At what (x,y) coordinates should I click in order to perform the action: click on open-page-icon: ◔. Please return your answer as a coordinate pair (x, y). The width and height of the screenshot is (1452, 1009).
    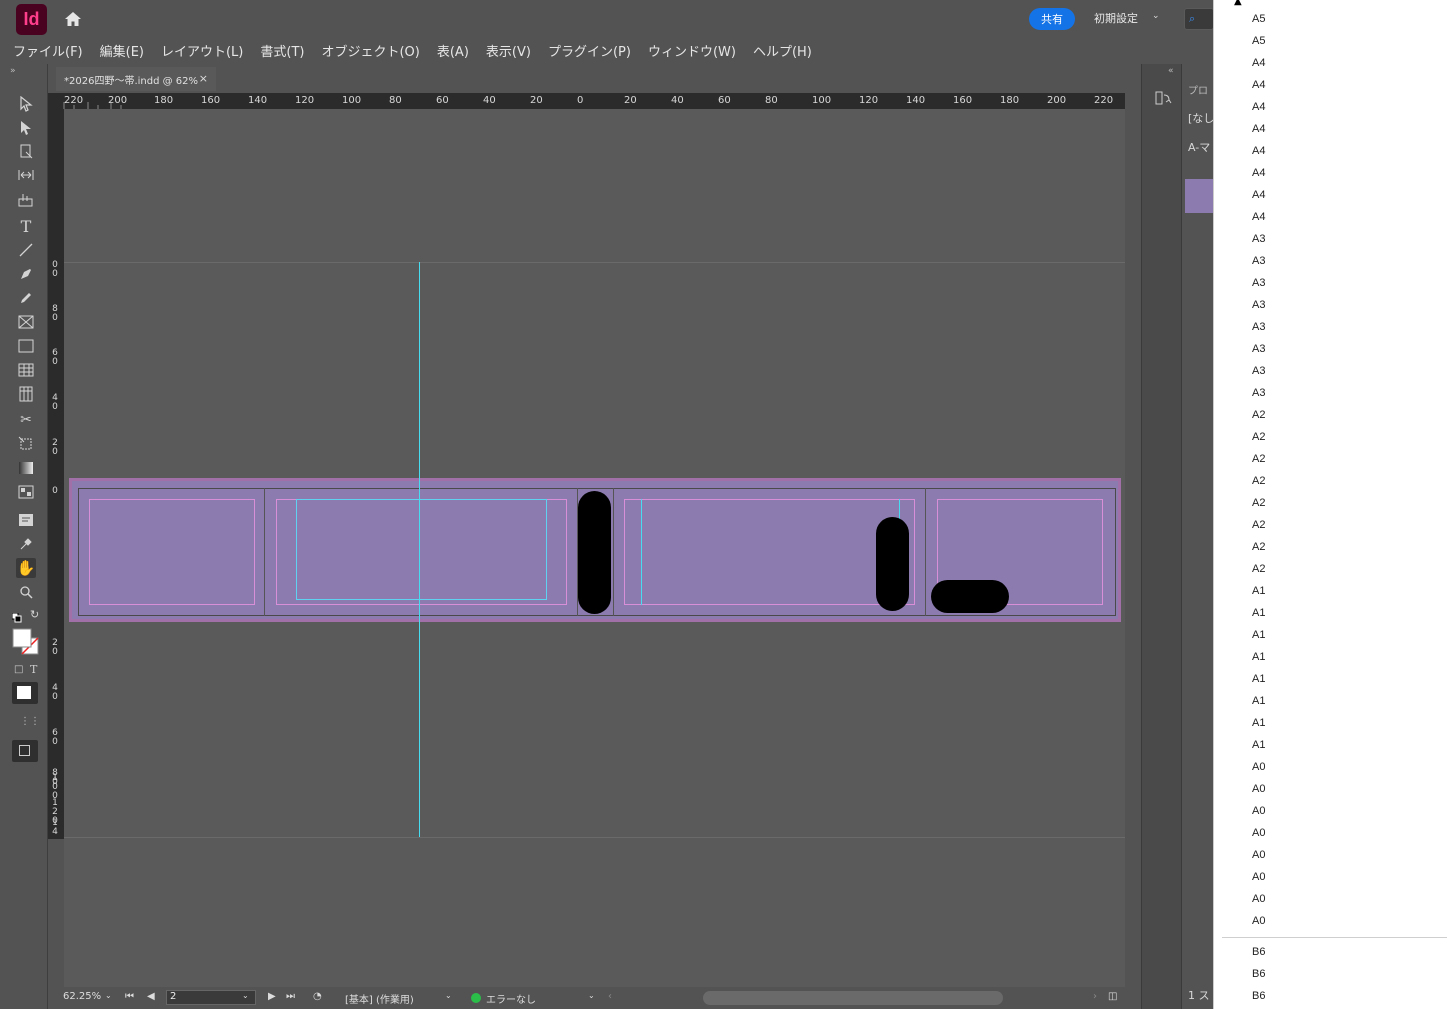
    Looking at the image, I should click on (317, 996).